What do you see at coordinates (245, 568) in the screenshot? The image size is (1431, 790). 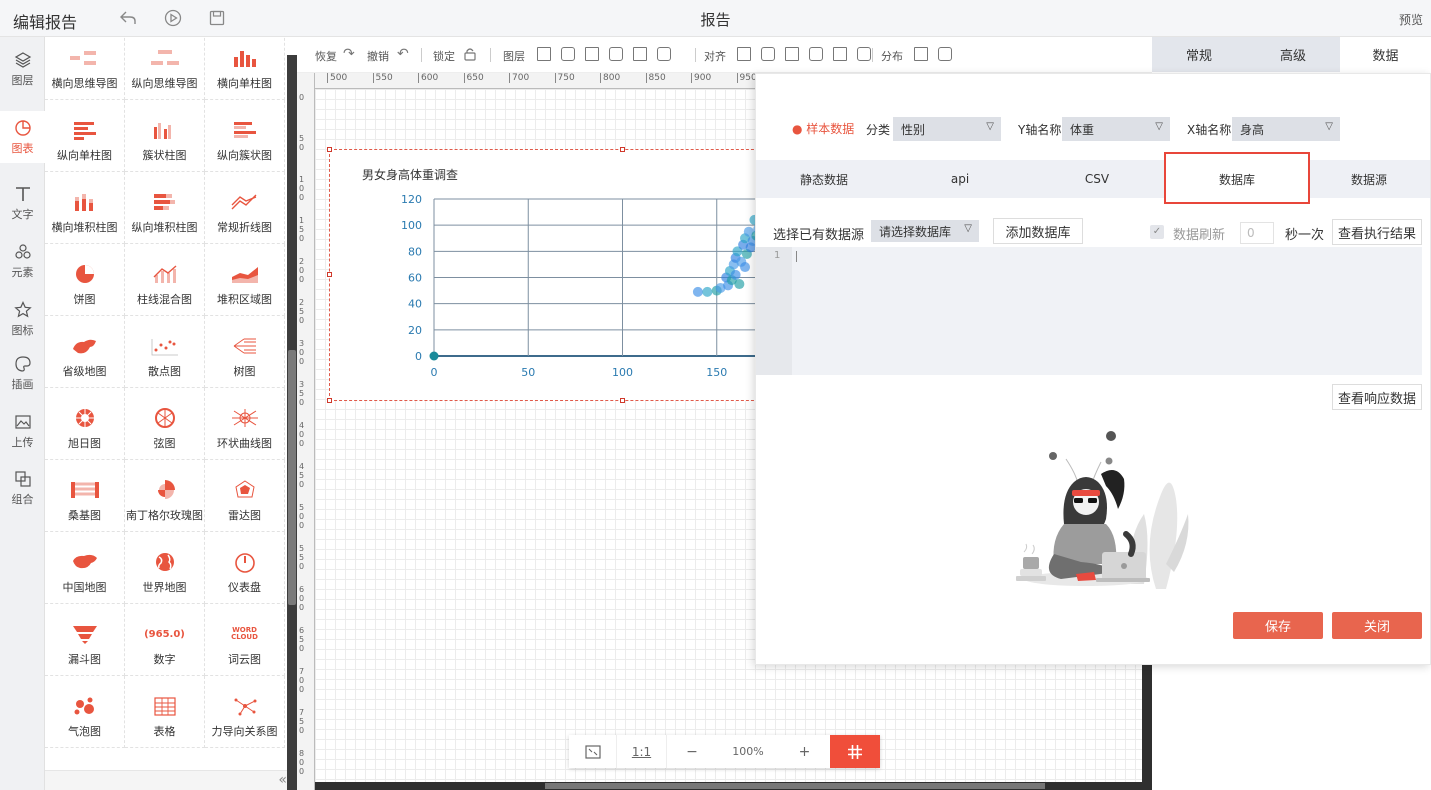 I see `palette-item-gauge: 仪表盘` at bounding box center [245, 568].